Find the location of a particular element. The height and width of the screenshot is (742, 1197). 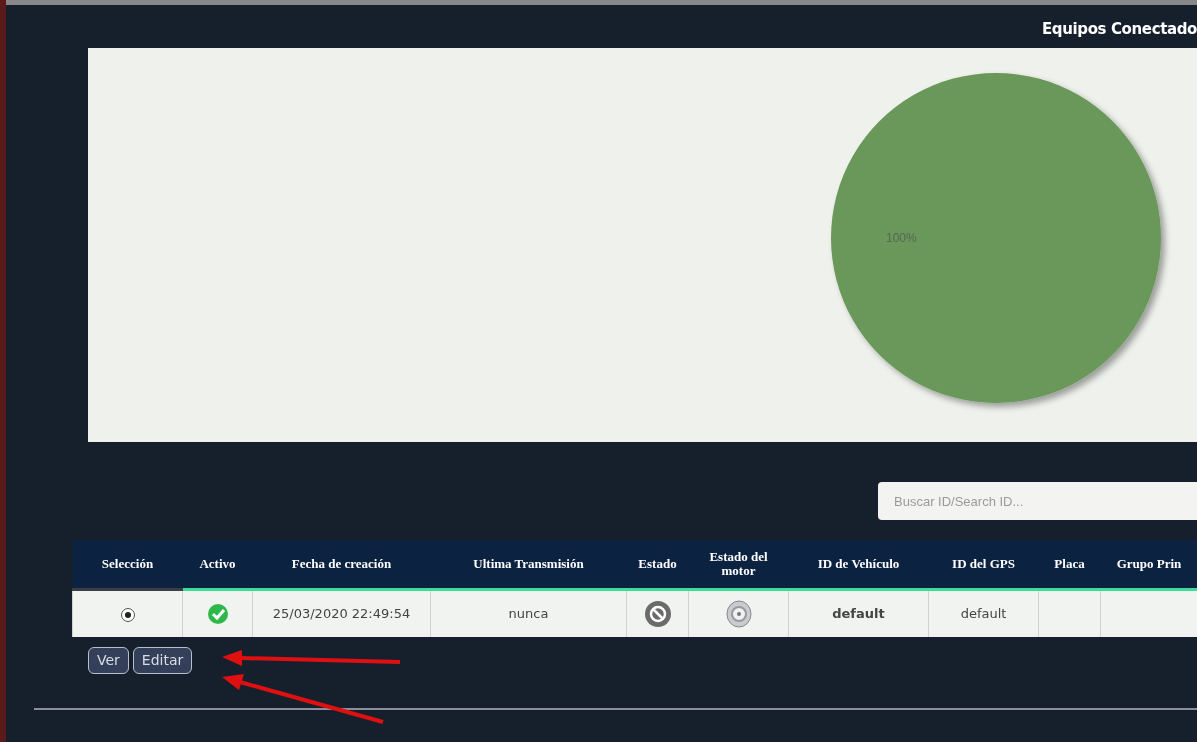

vehicle-id: default is located at coordinates (858, 613).